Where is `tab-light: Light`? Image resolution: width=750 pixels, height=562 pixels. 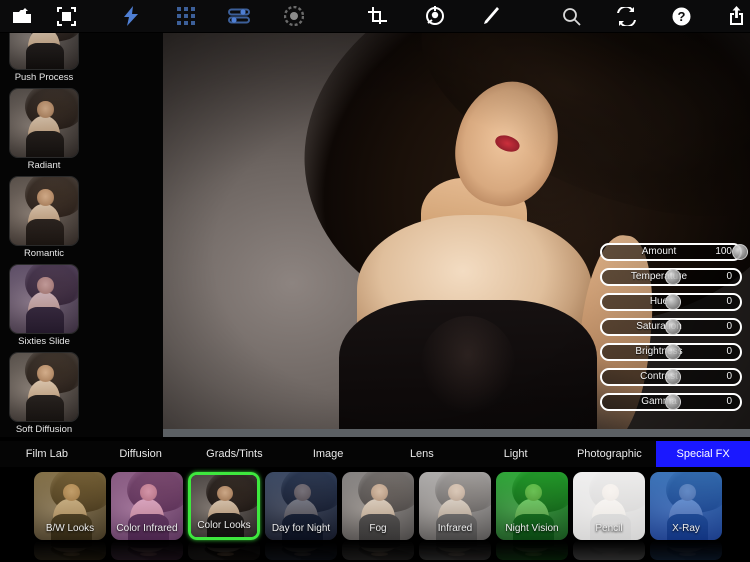
tab-light: Light is located at coordinates (516, 454).